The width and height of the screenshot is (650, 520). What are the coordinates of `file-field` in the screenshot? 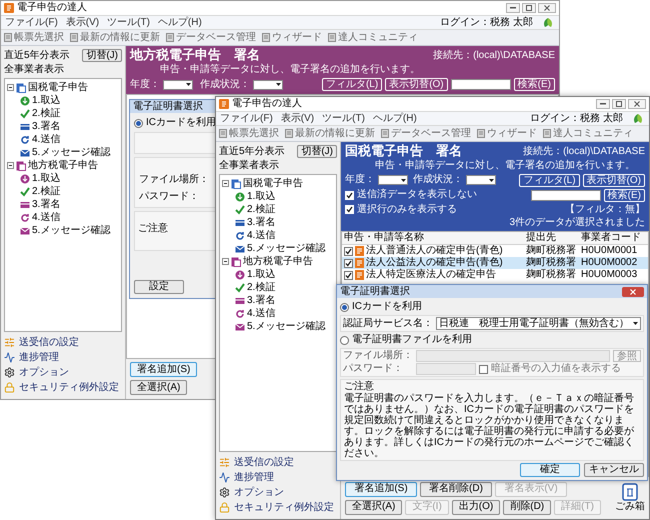 It's located at (513, 356).